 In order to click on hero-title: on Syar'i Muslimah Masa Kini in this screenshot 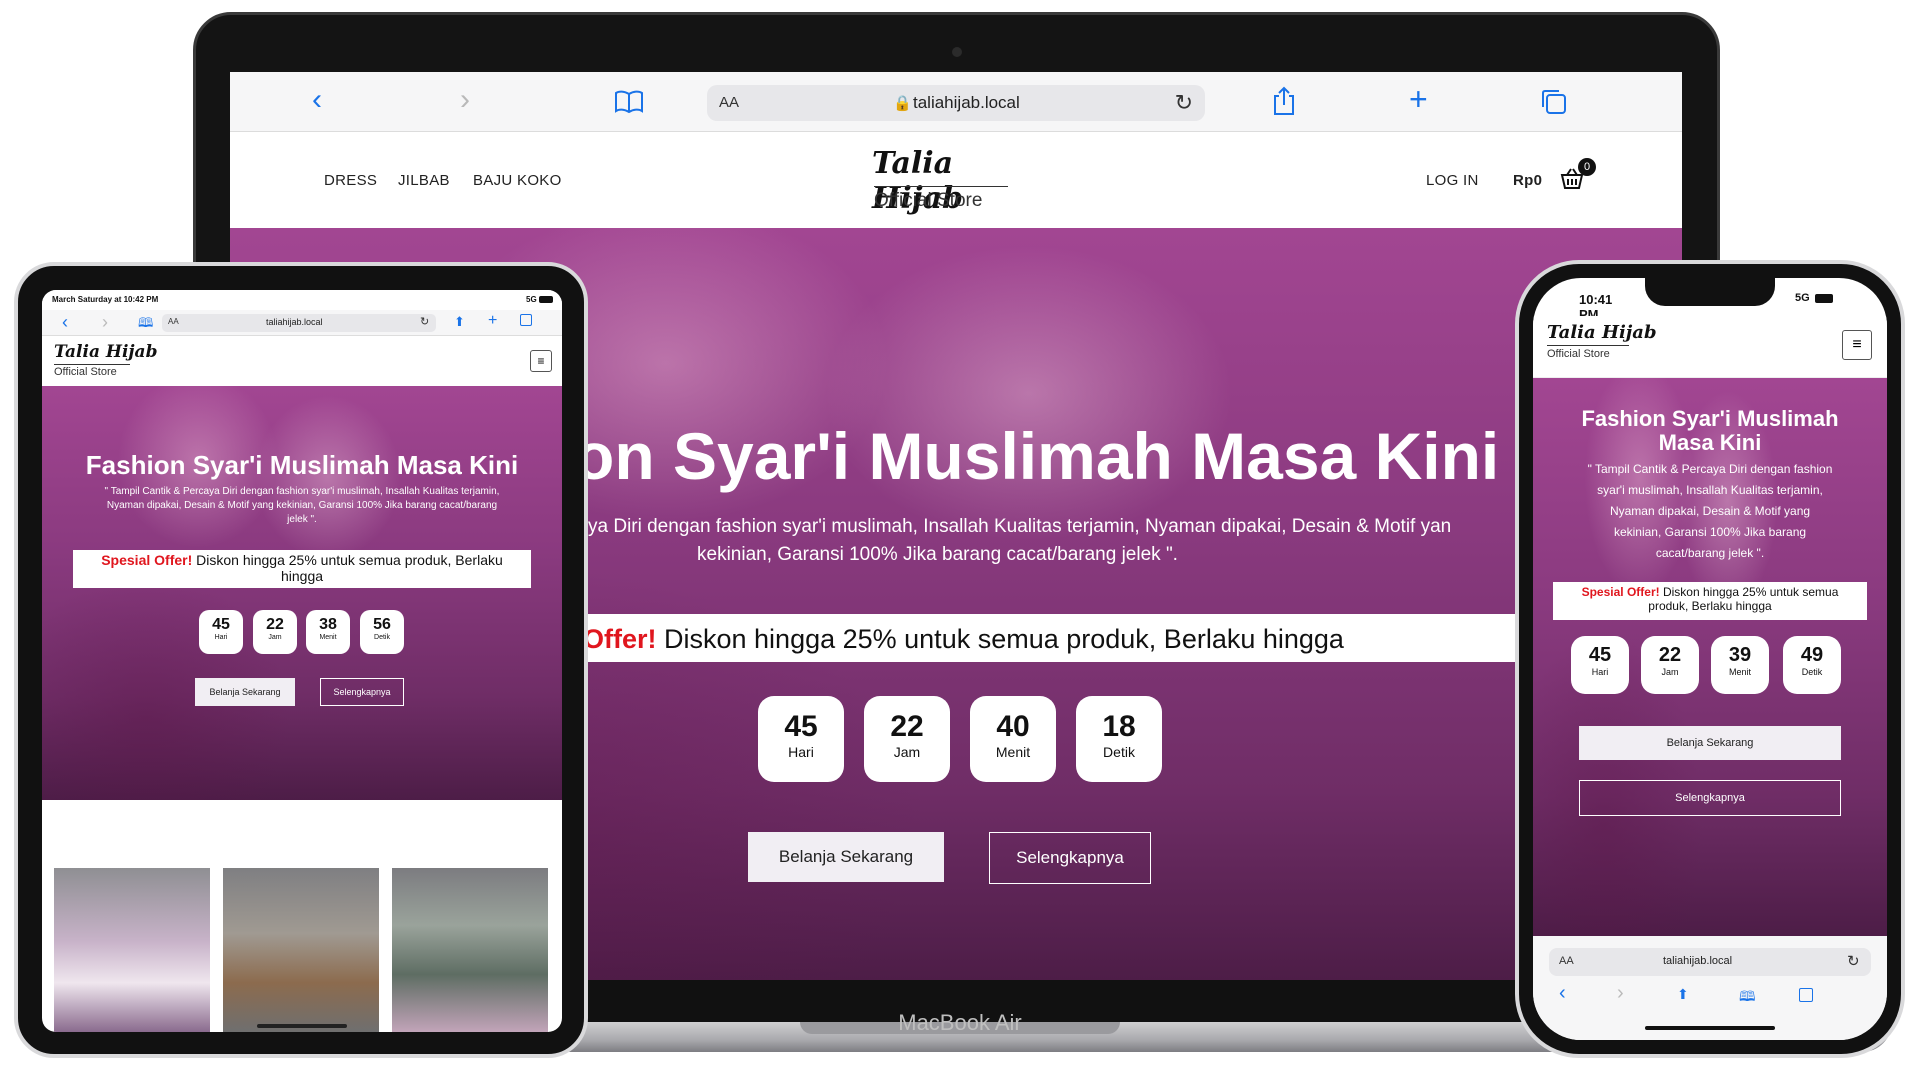, I will do `click(1037, 456)`.